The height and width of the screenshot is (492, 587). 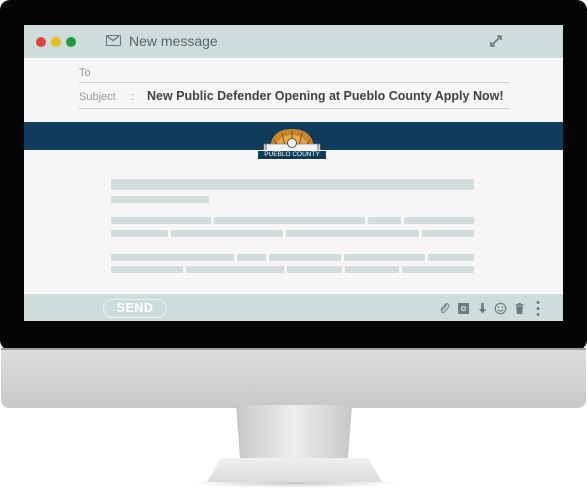 I want to click on monitor-stand-neck, so click(x=294, y=436).